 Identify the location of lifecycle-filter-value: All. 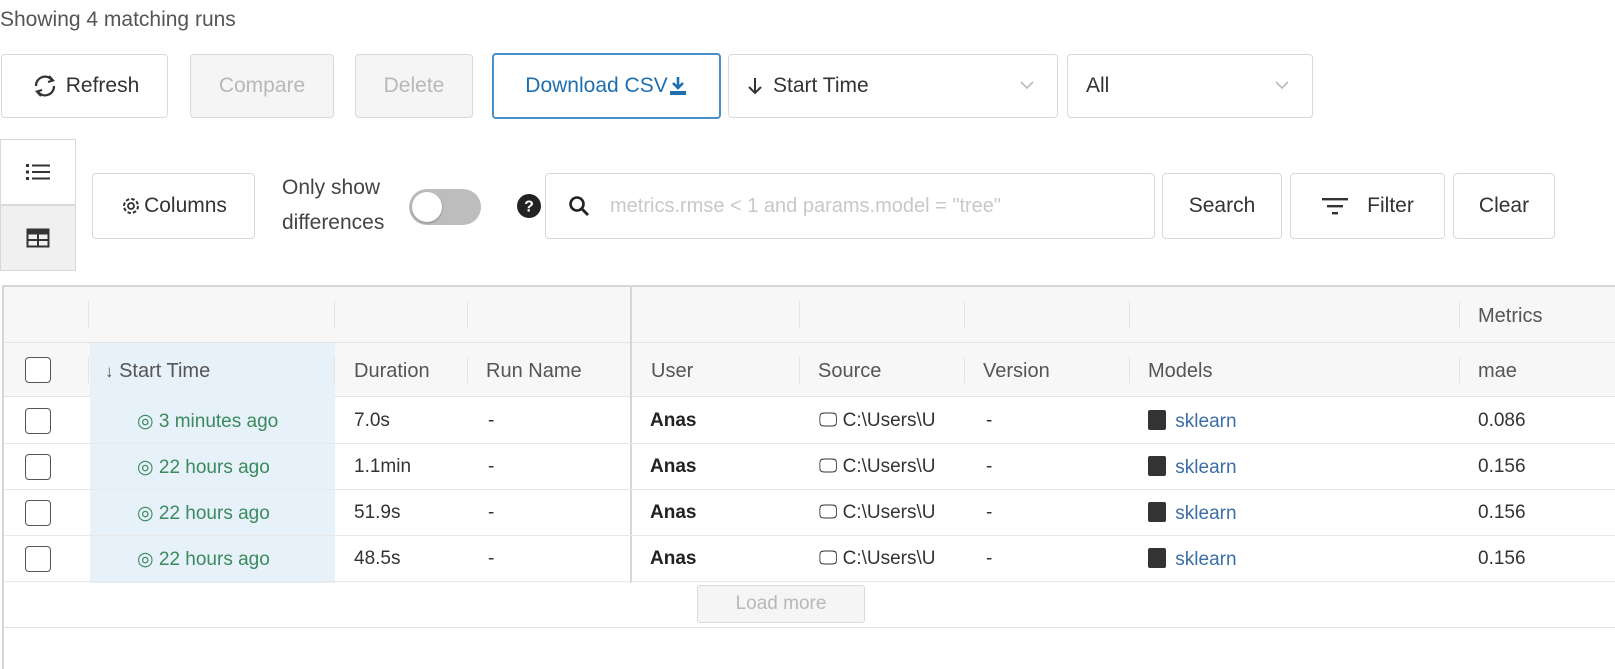
(1098, 85).